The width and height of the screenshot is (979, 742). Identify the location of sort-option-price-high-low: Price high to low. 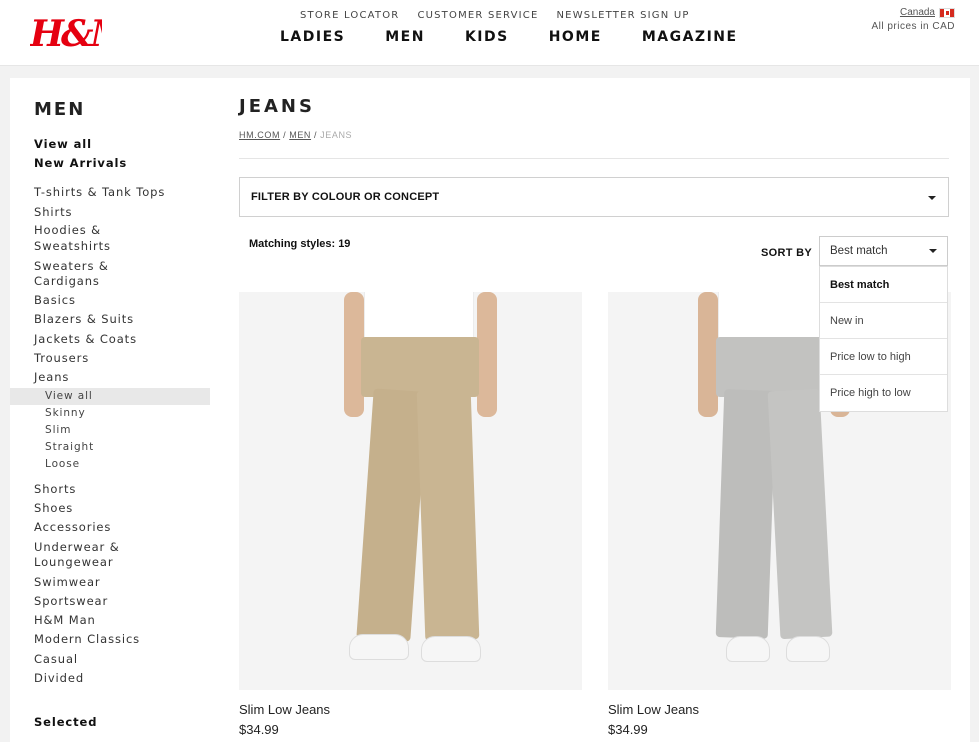
(883, 393).